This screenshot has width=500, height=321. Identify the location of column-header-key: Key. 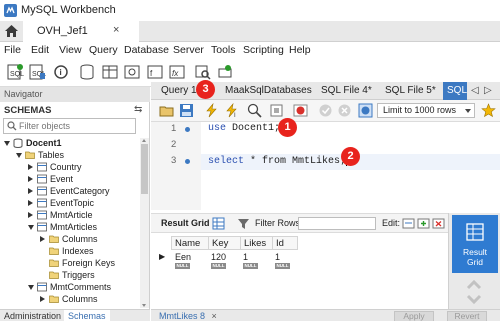
(224, 243).